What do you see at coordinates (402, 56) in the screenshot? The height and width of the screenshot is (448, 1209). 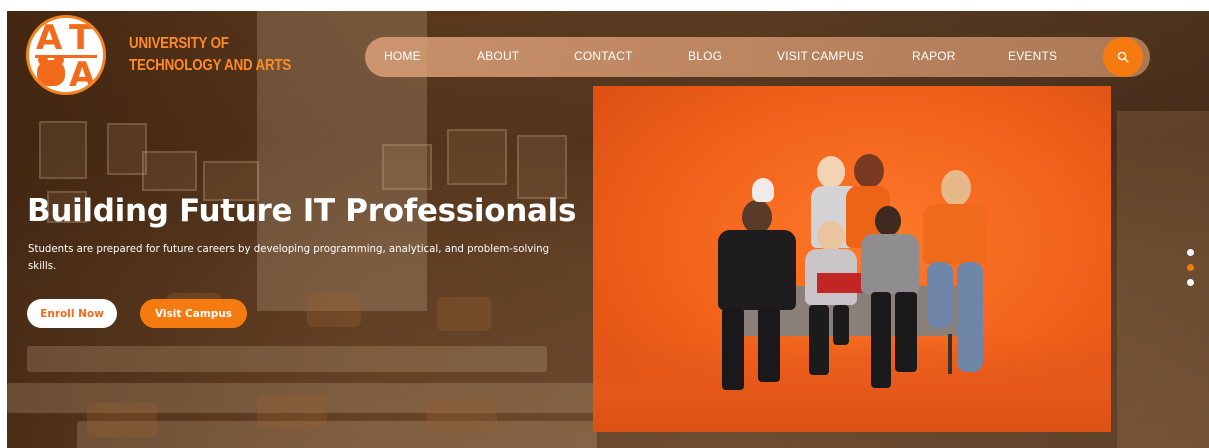 I see `nav-item-home: HOME` at bounding box center [402, 56].